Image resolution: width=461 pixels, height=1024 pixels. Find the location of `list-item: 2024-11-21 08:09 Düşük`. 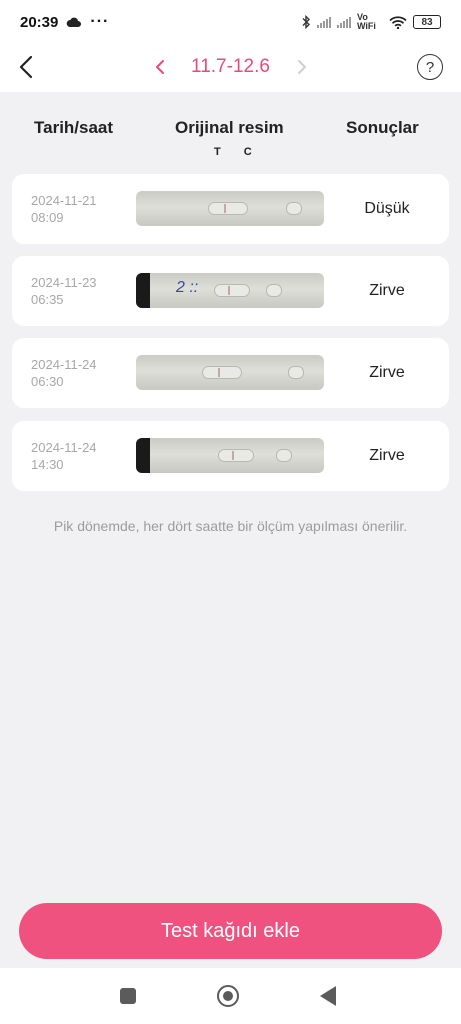

list-item: 2024-11-21 08:09 Düşük is located at coordinates (230, 209).